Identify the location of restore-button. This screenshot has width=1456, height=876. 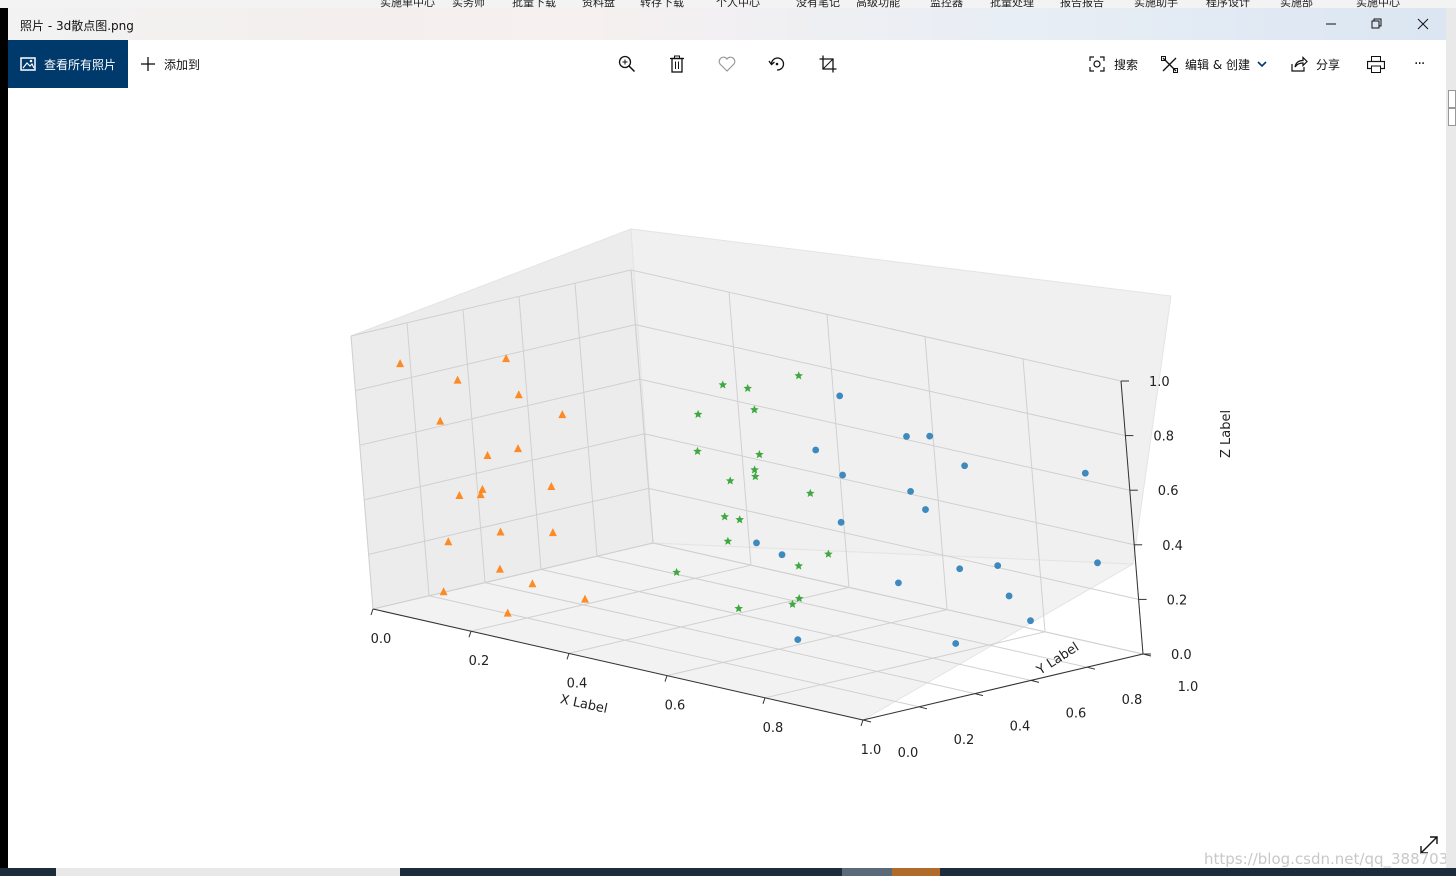
(1377, 24).